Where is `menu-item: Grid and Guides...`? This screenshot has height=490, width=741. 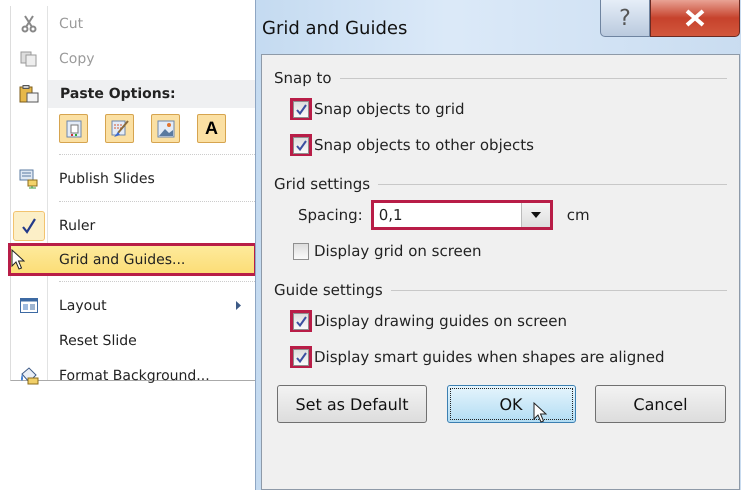
menu-item: Grid and Guides... is located at coordinates (132, 259).